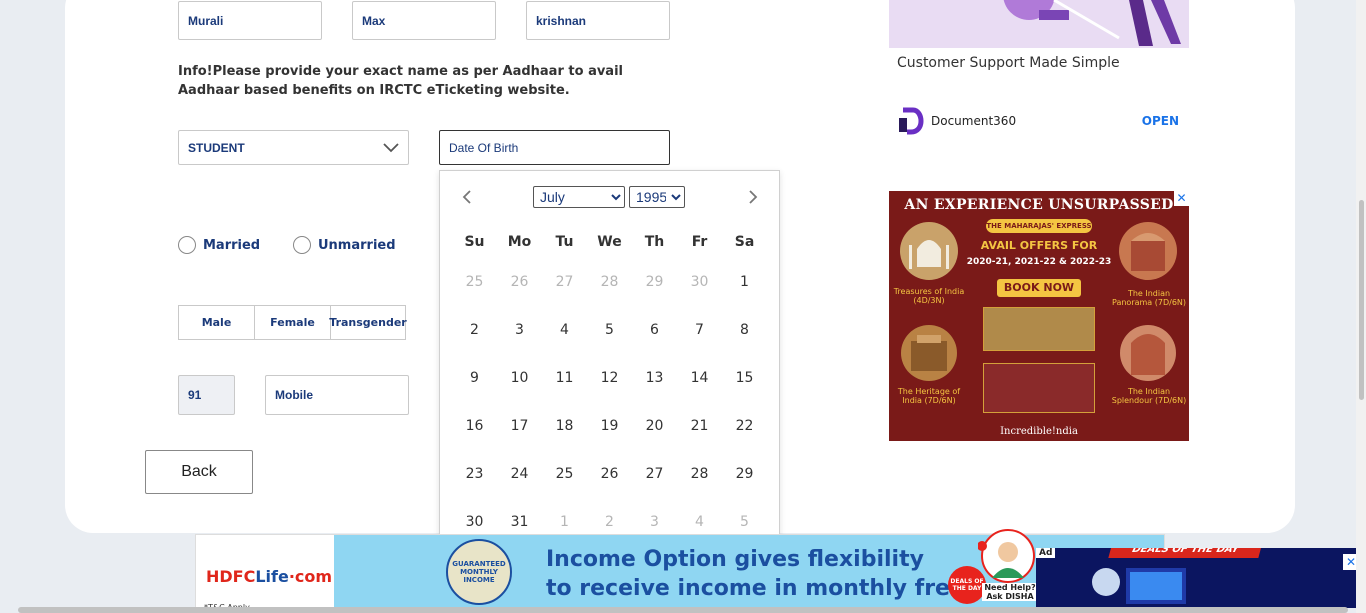 This screenshot has width=1366, height=613. I want to click on ad-ribbon: THE MAHARAJAS' EXPRESS, so click(1039, 226).